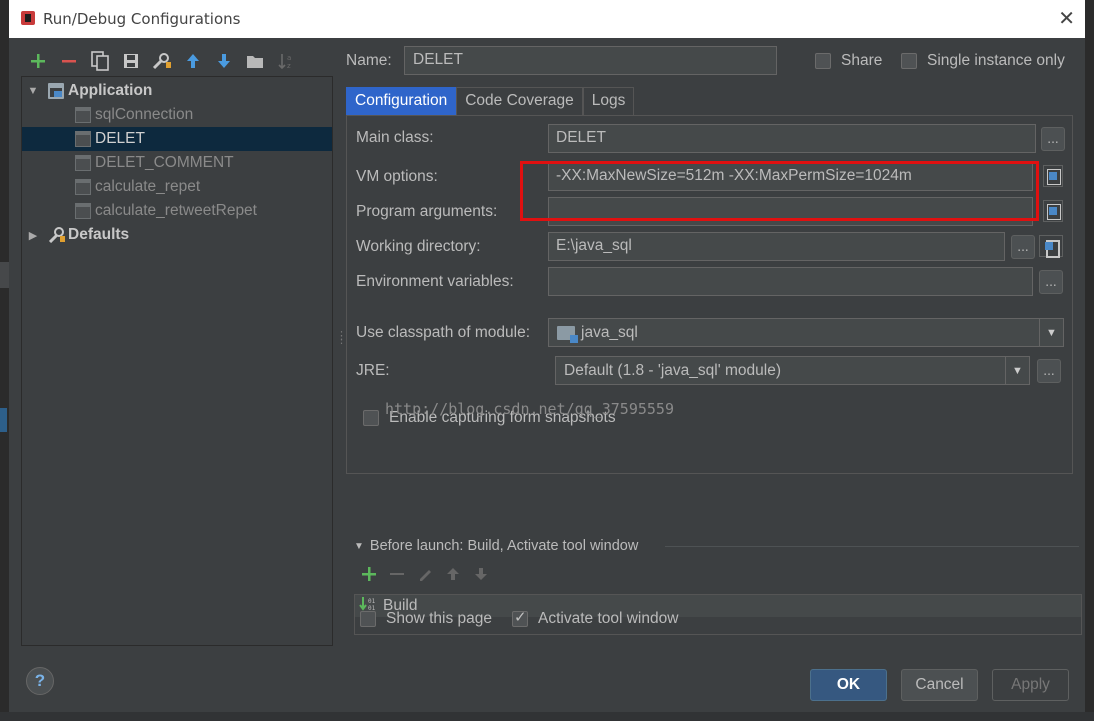 The width and height of the screenshot is (1094, 721). I want to click on tab-configuration: Configuration, so click(401, 101).